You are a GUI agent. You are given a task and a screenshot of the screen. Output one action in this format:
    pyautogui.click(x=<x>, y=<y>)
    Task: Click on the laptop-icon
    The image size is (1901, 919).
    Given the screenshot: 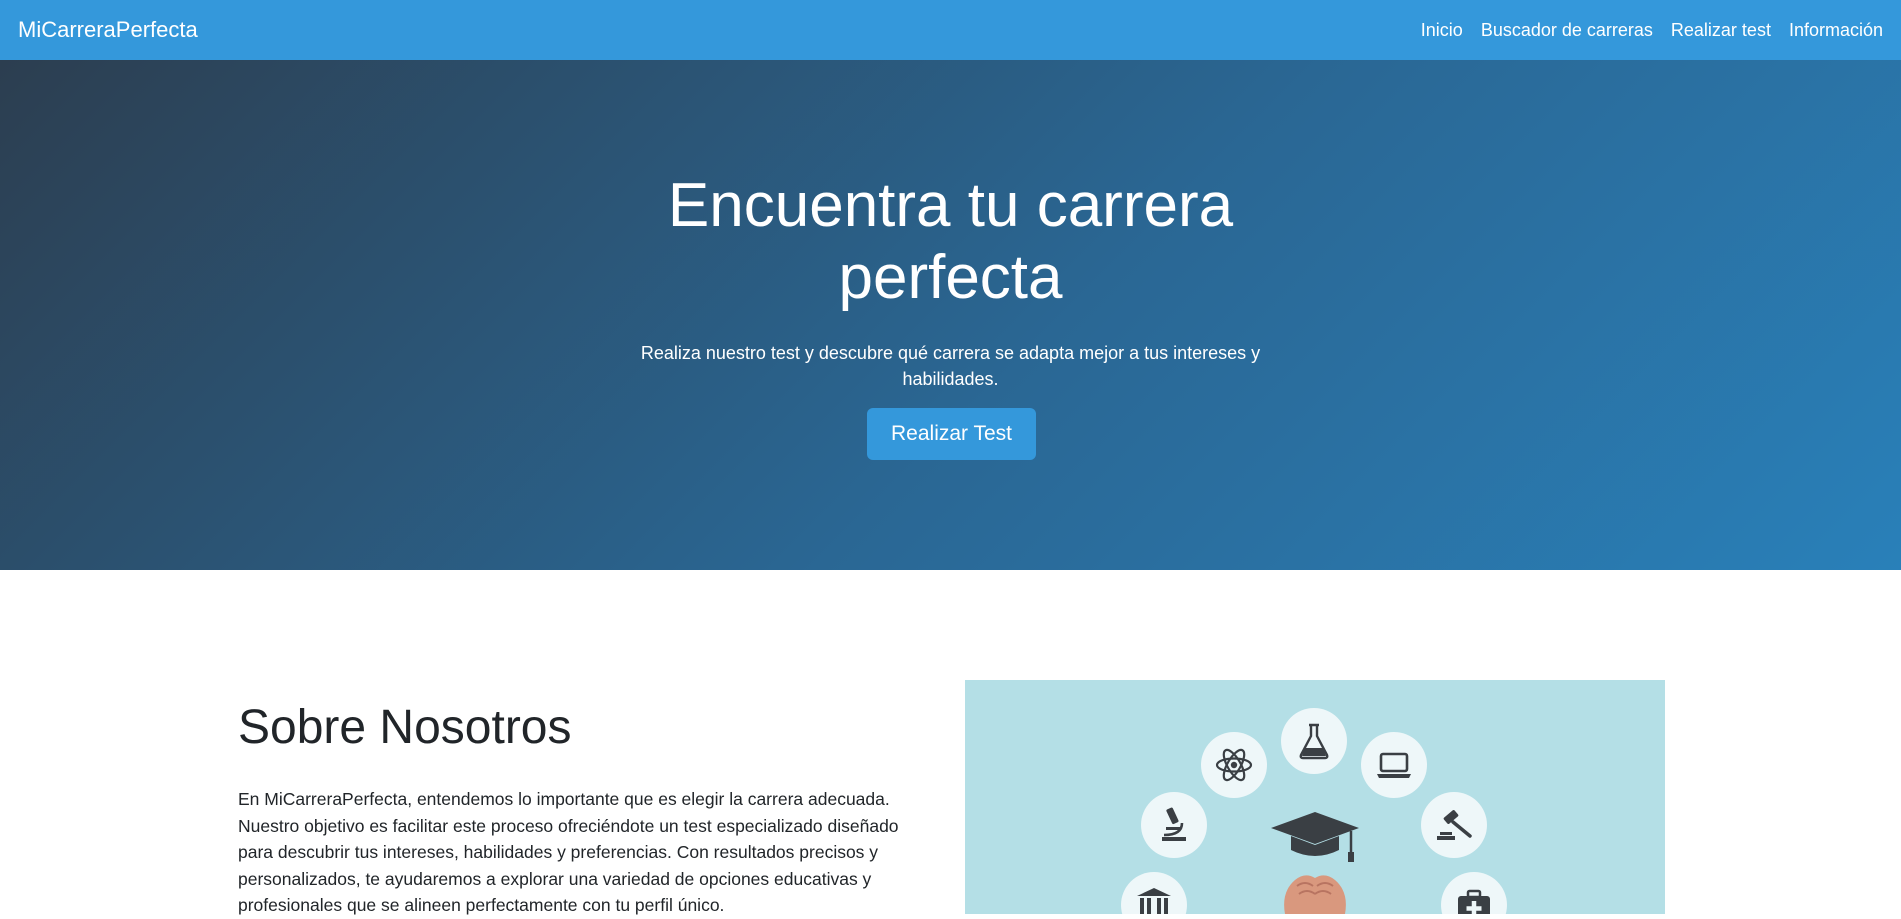 What is the action you would take?
    pyautogui.click(x=1394, y=765)
    